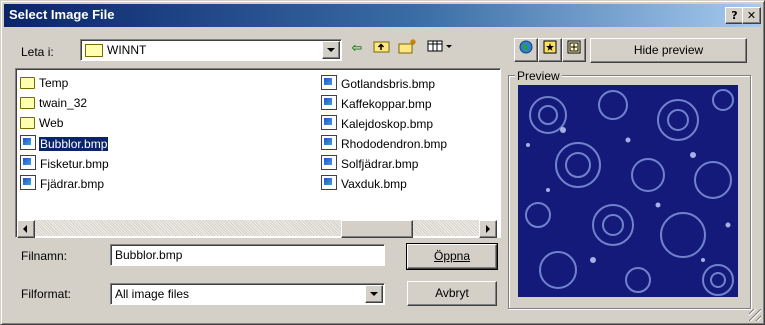  I want to click on open-button: Öppna, so click(452, 256).